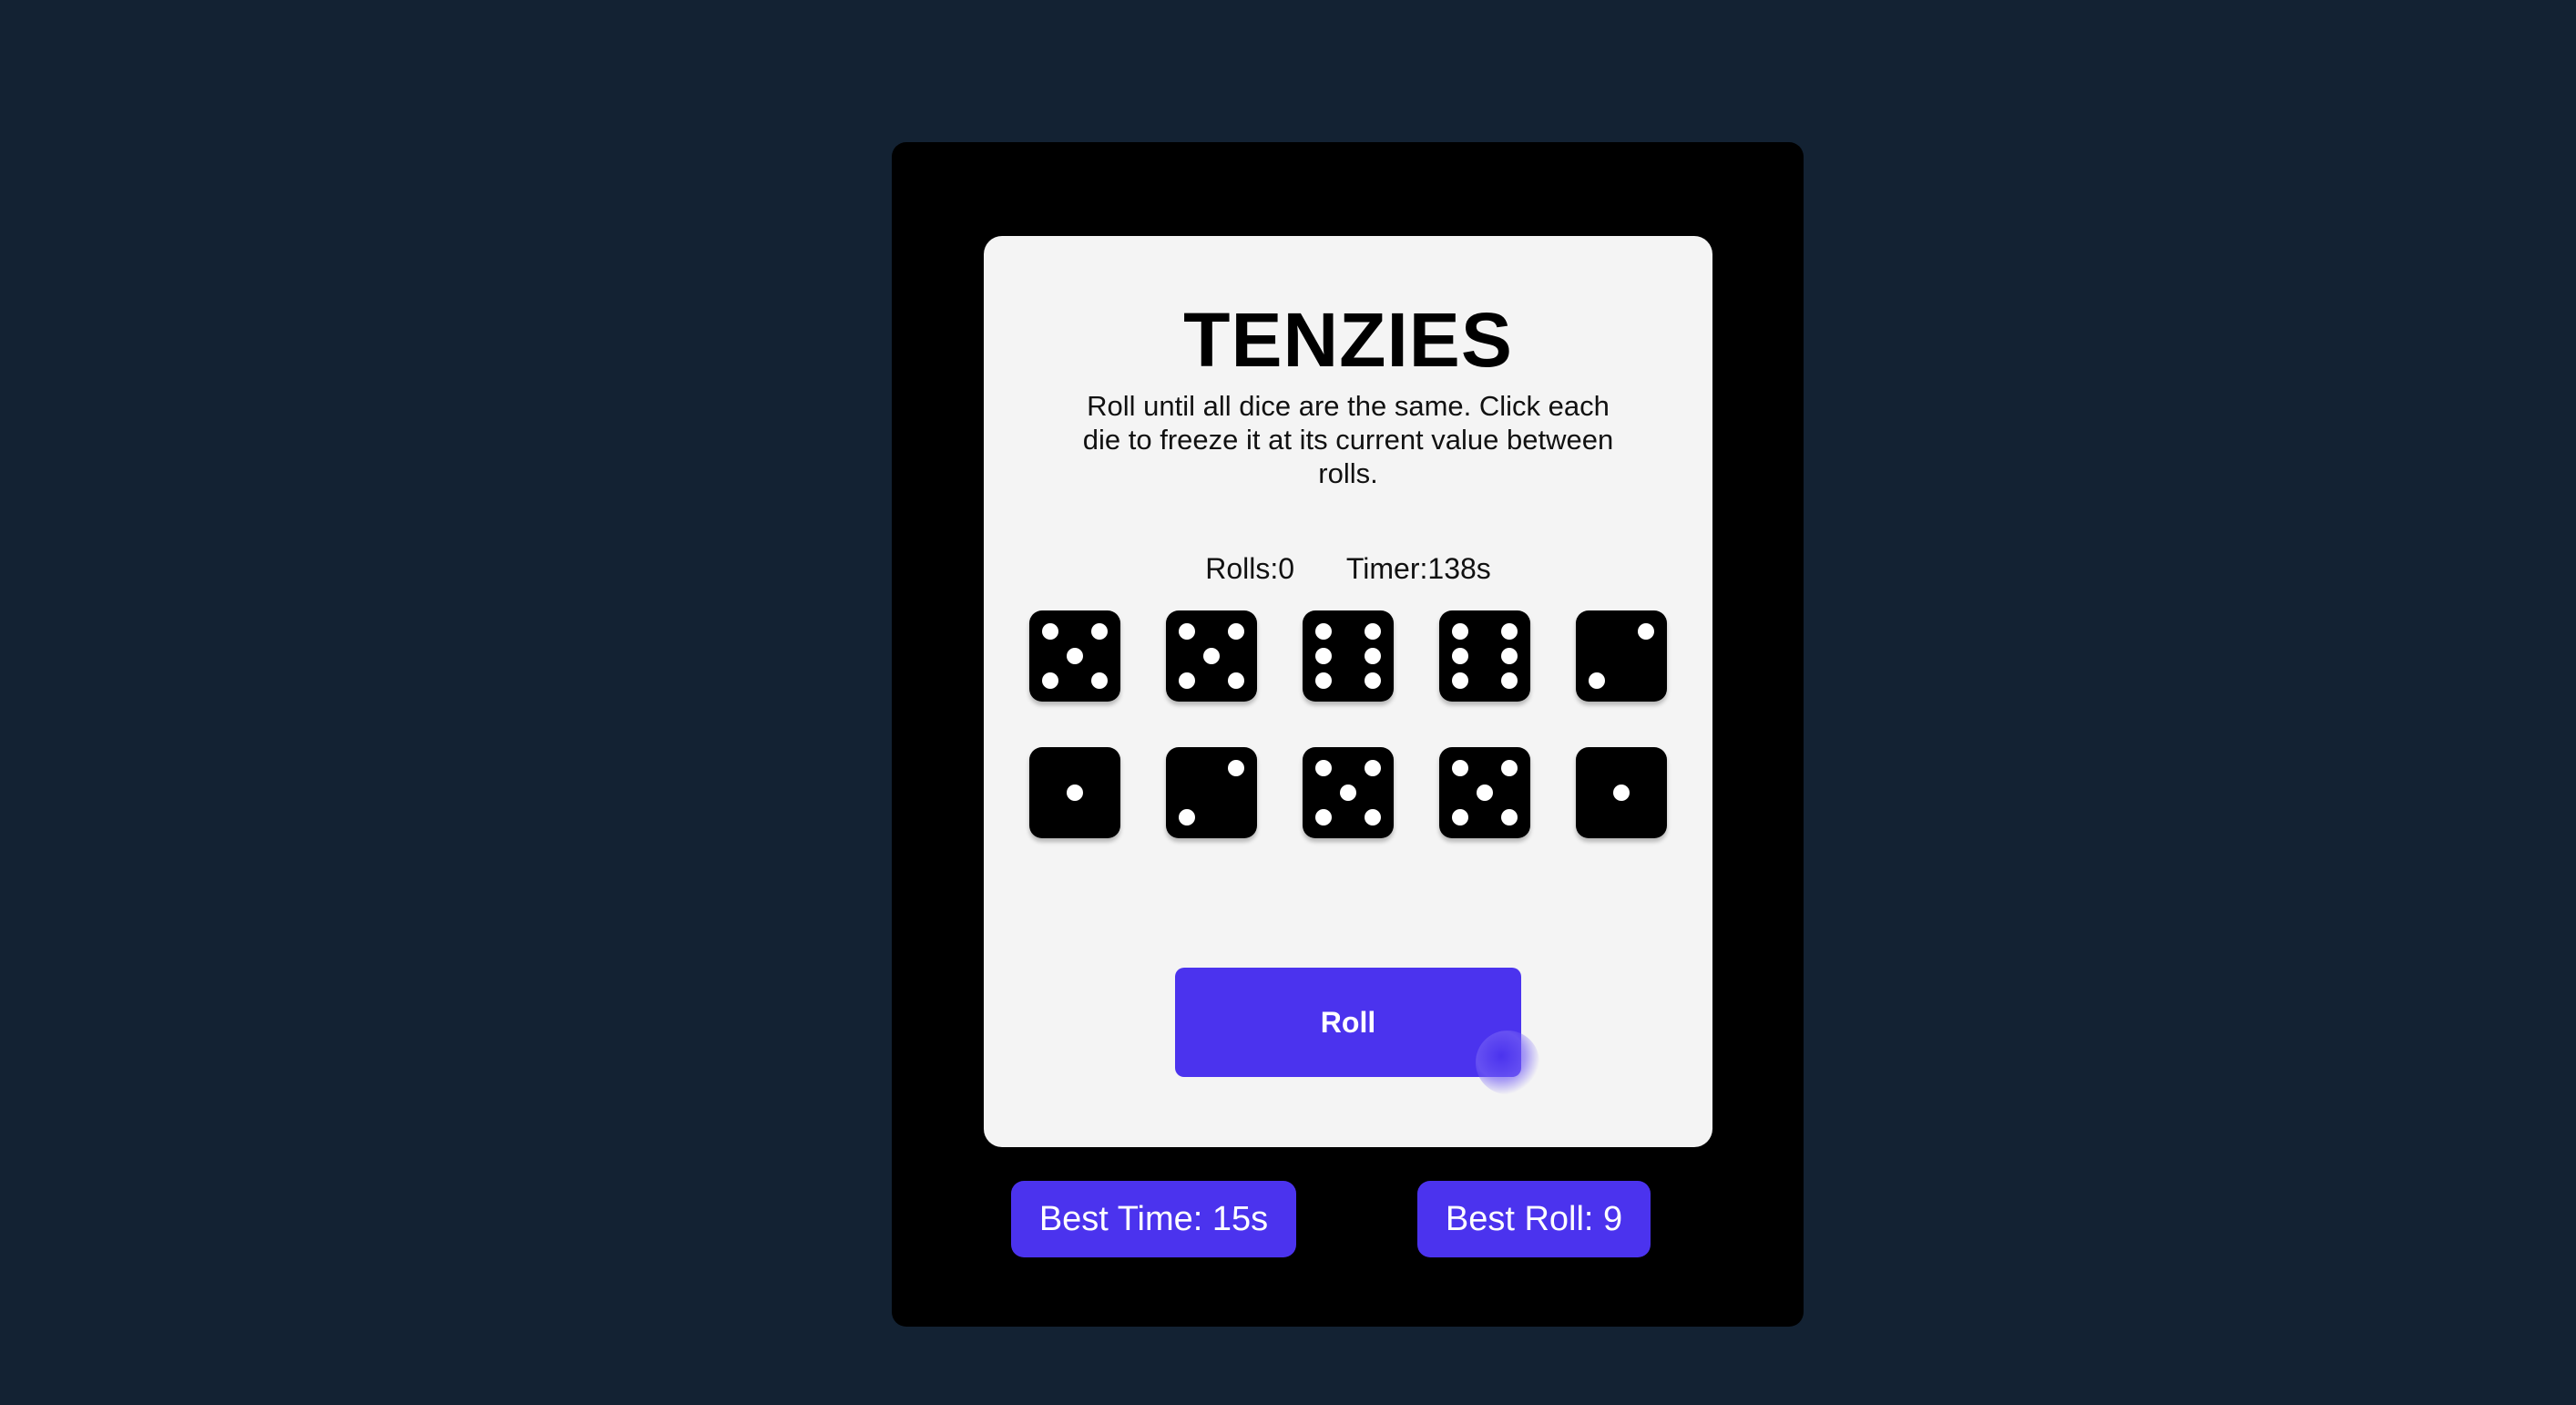  I want to click on roll-button: Roll, so click(1348, 1023).